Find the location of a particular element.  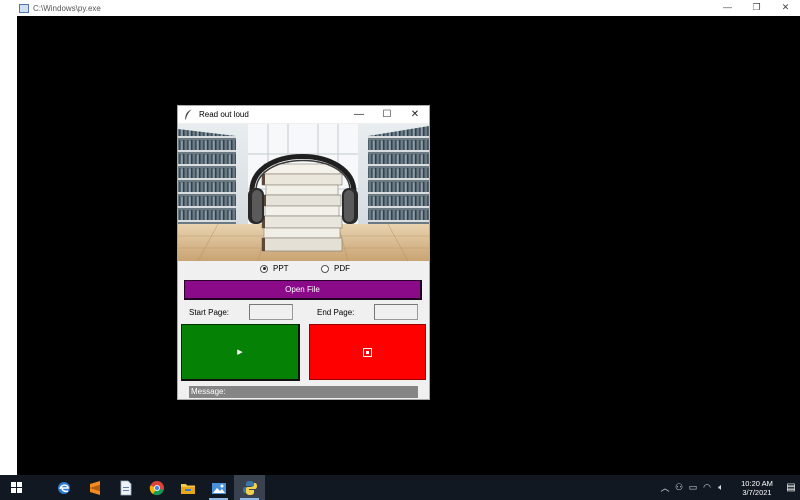

minimize-icon: — is located at coordinates (359, 114).